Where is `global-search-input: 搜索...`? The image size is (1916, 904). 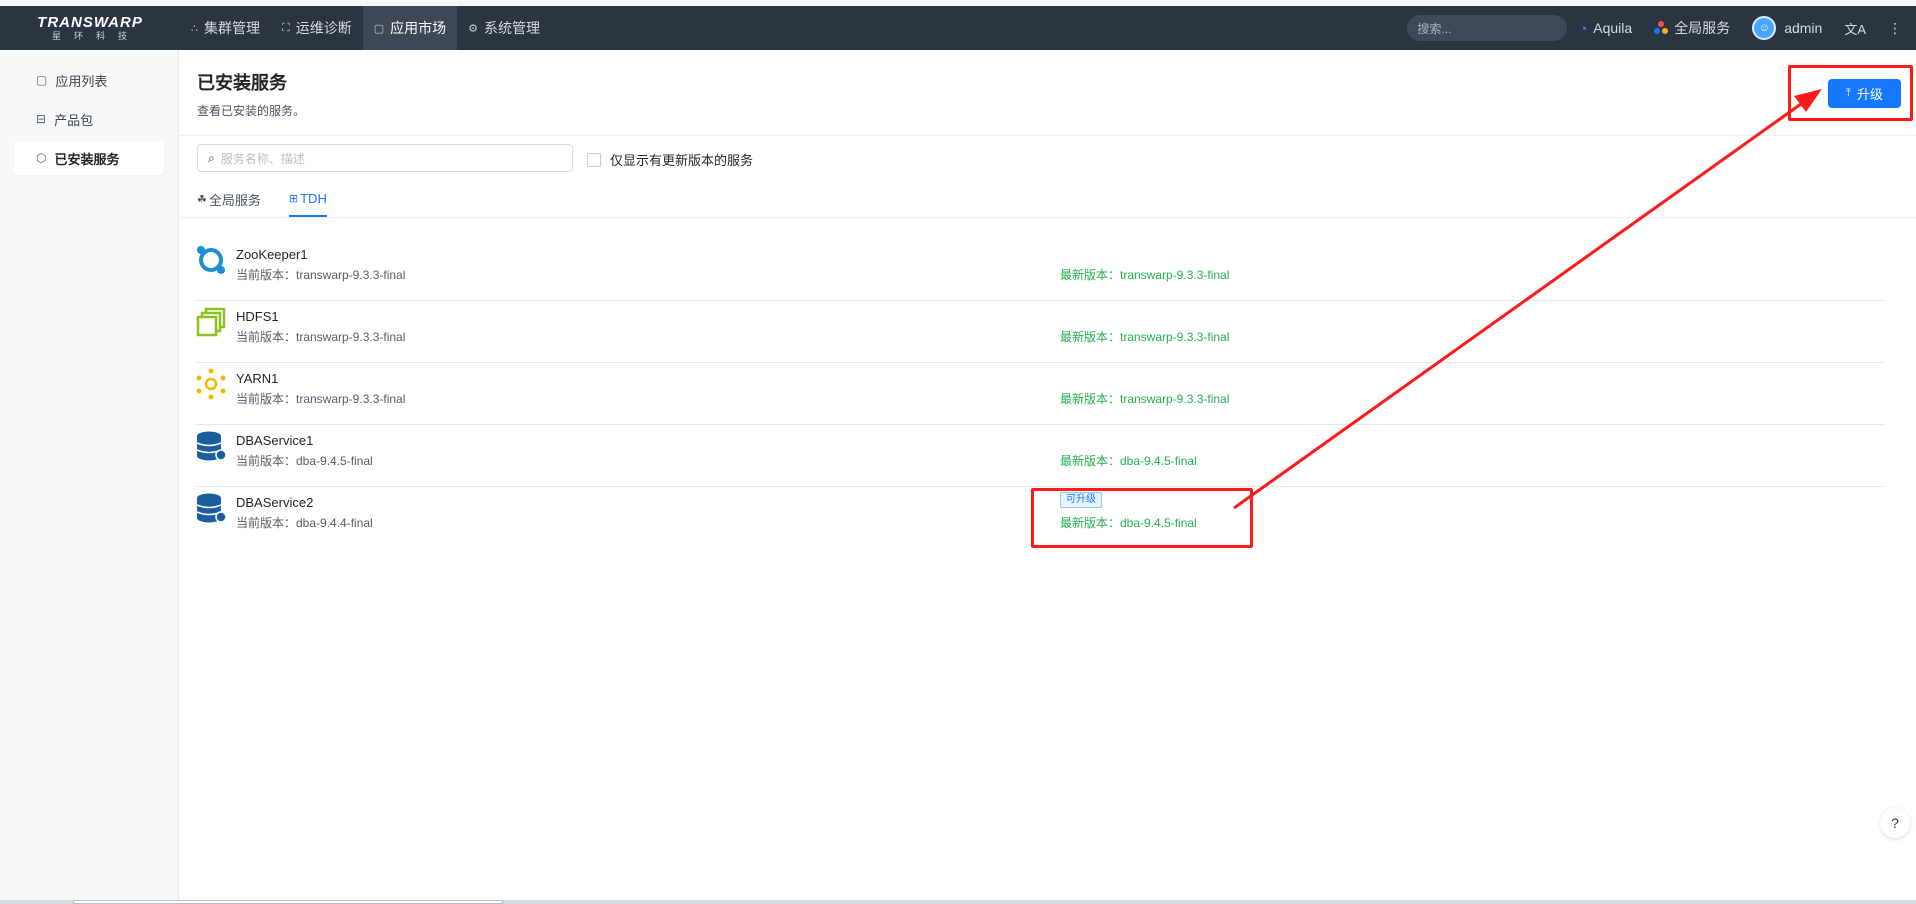
global-search-input: 搜索... is located at coordinates (1487, 28).